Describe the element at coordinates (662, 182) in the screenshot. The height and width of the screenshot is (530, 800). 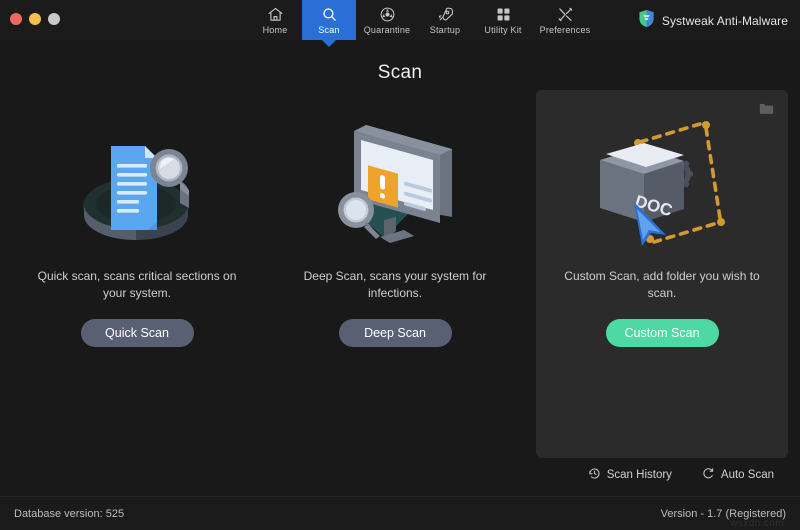
I see `folder-cursor-illustration: DOC` at that location.